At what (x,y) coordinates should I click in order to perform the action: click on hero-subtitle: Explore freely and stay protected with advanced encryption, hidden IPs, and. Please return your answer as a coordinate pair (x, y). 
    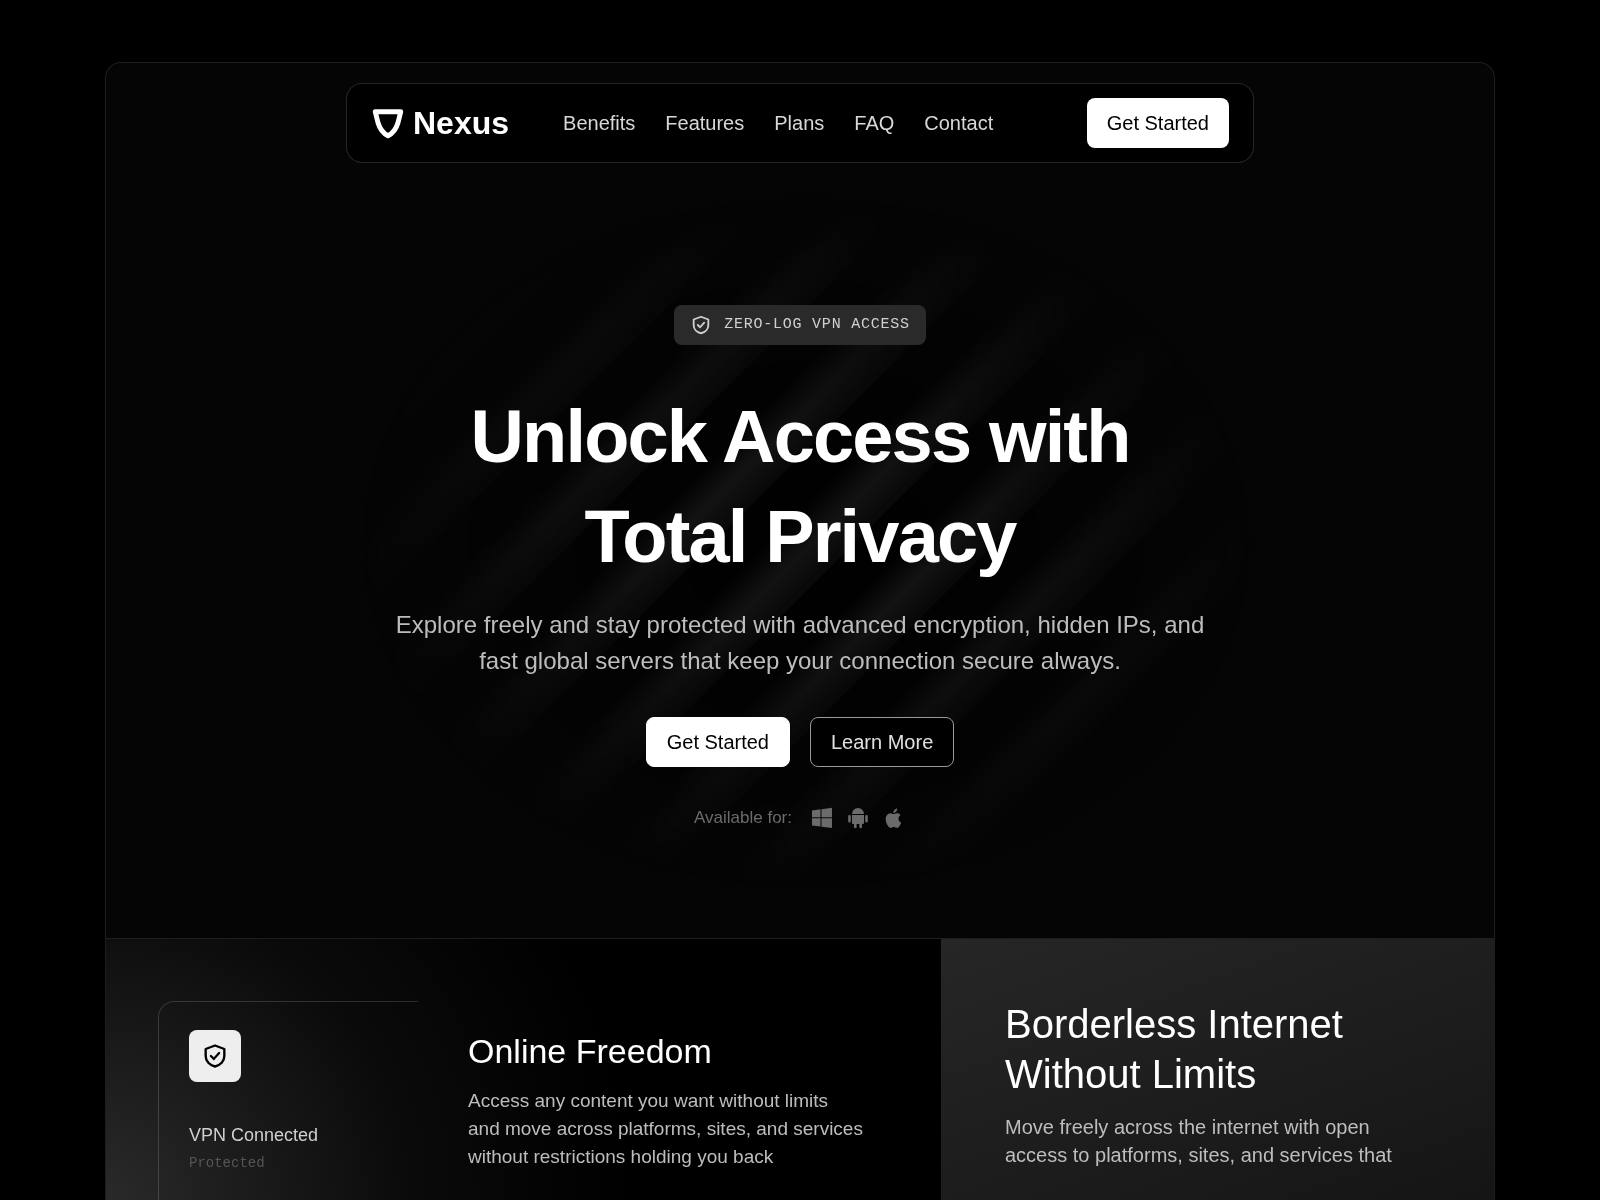
    Looking at the image, I should click on (800, 625).